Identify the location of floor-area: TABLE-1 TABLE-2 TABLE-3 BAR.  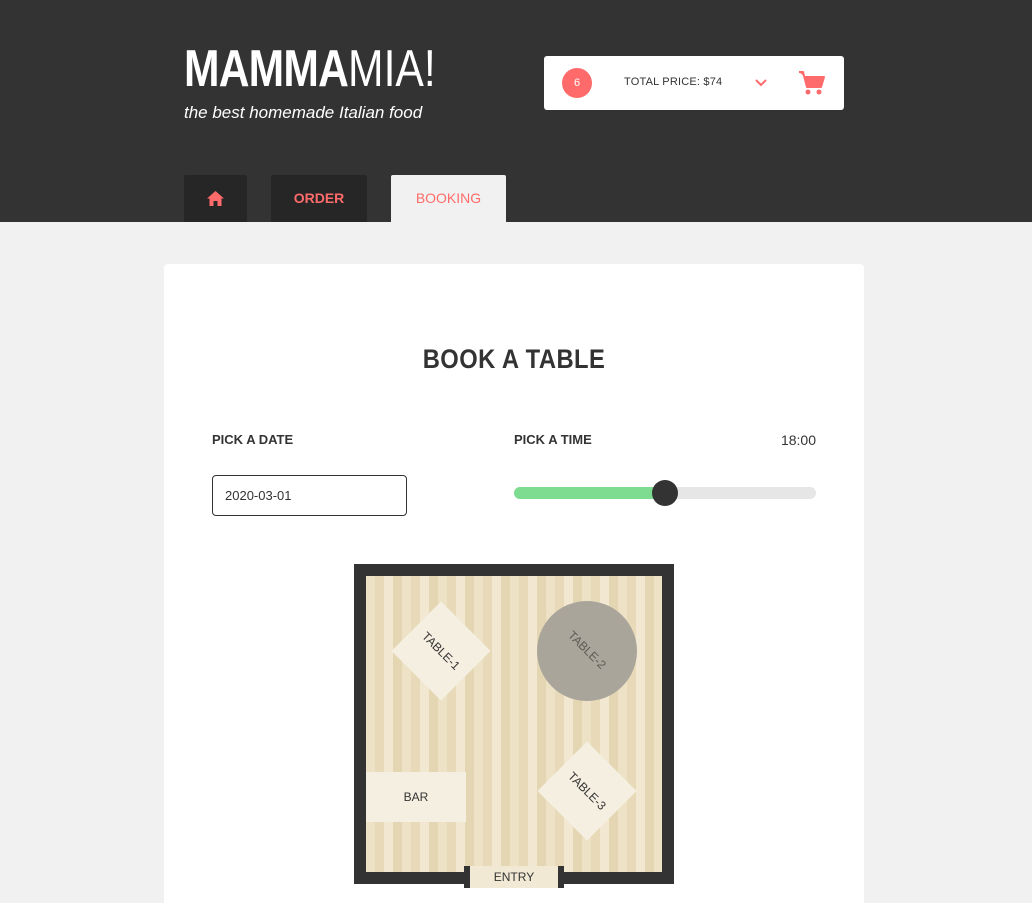
(514, 724).